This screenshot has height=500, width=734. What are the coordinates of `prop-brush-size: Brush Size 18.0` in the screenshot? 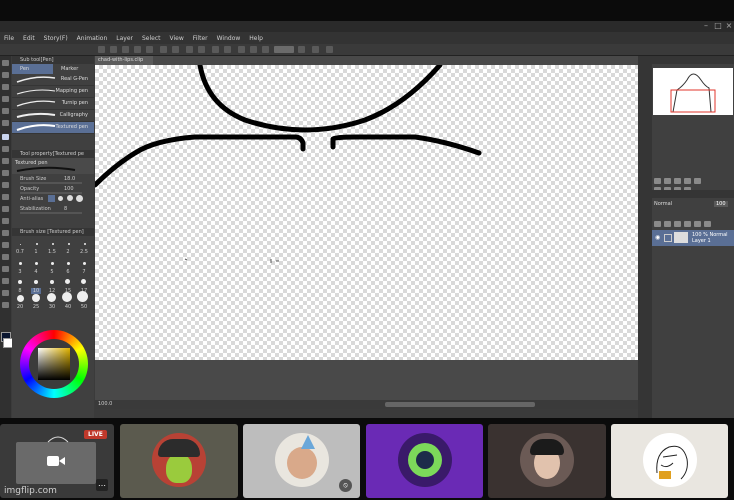 It's located at (53, 179).